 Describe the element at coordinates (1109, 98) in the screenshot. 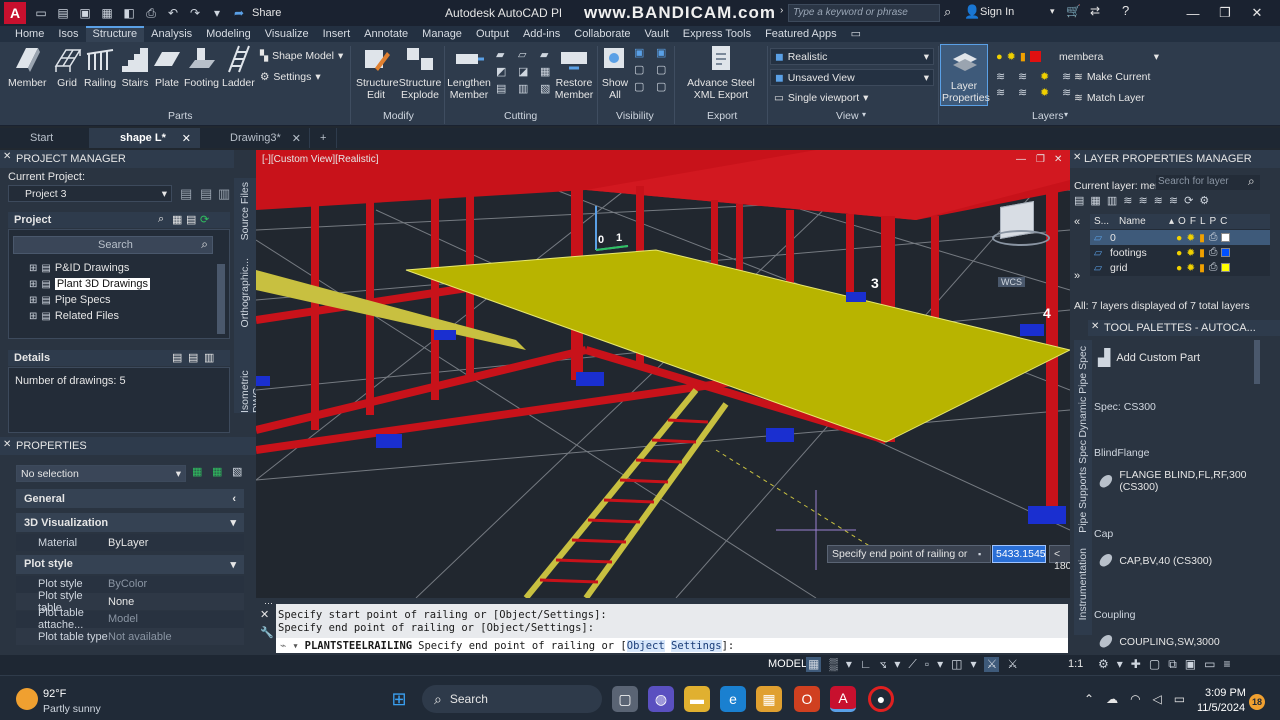

I see `match-layer-button: ≋ Match Layer` at that location.